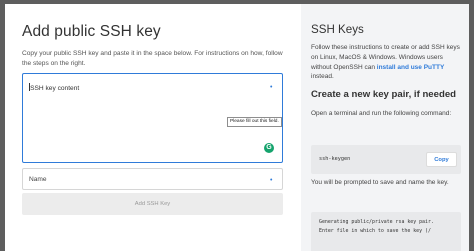  What do you see at coordinates (38, 179) in the screenshot?
I see `name-placeholder: Name` at bounding box center [38, 179].